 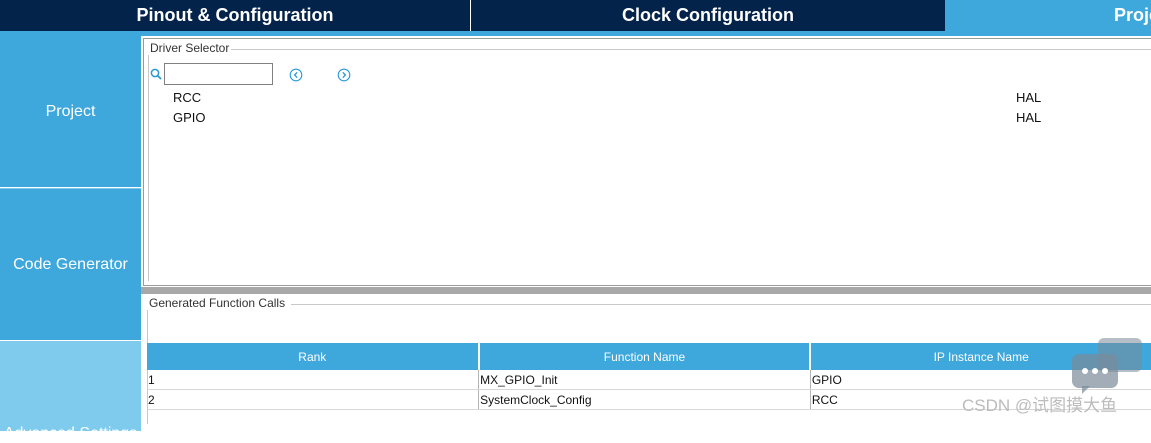 I want to click on tab-pinout-configuration: Pinout & Configuration, so click(x=235, y=15).